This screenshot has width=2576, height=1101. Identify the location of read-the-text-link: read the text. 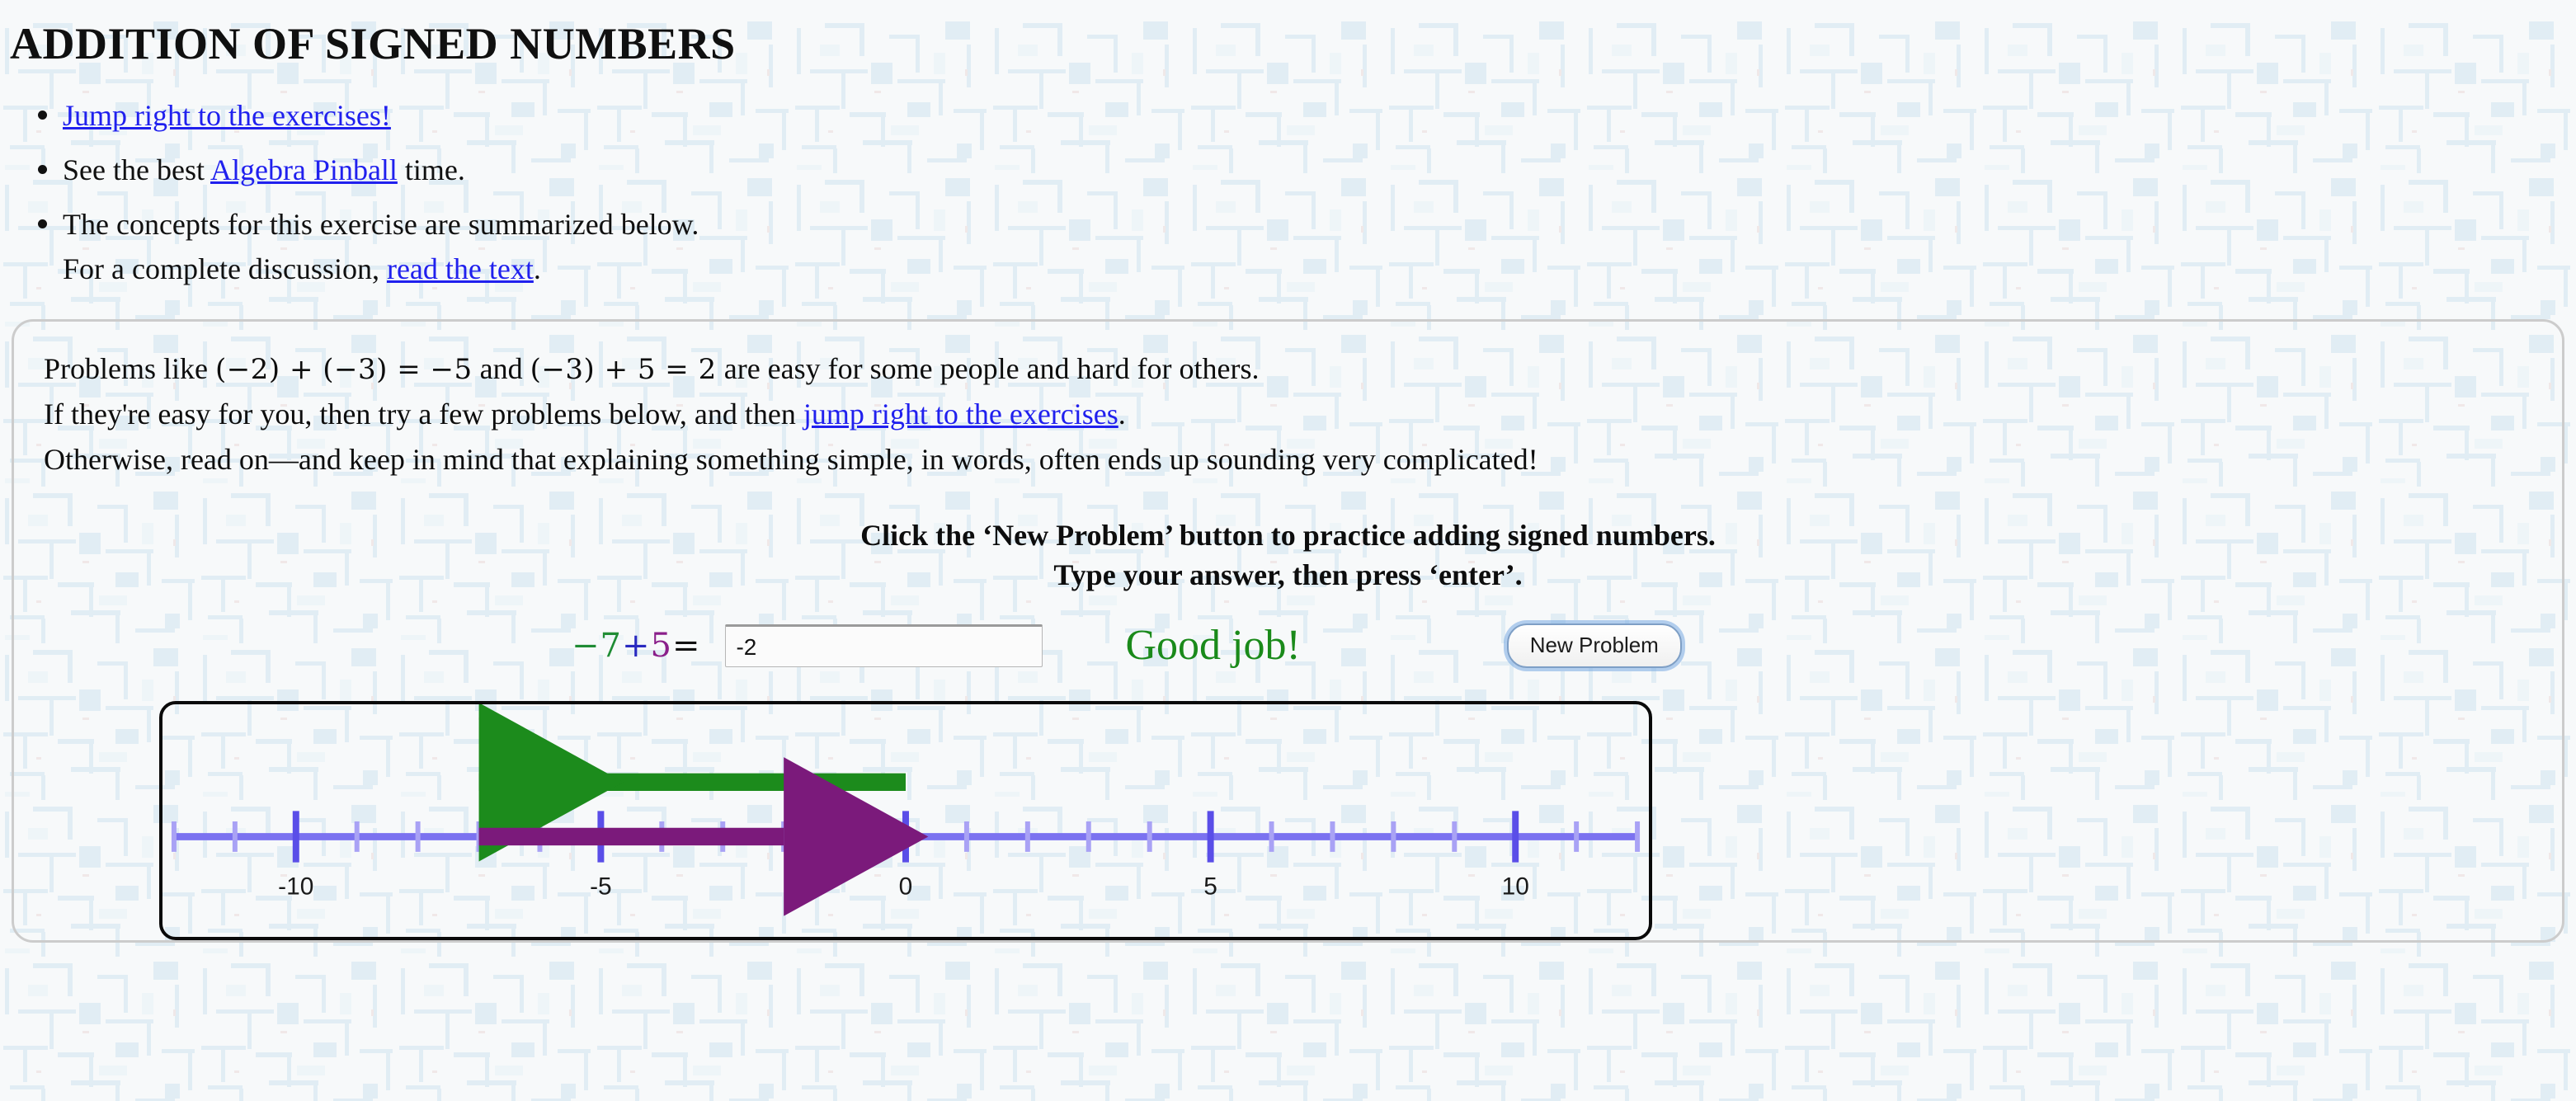
(461, 268).